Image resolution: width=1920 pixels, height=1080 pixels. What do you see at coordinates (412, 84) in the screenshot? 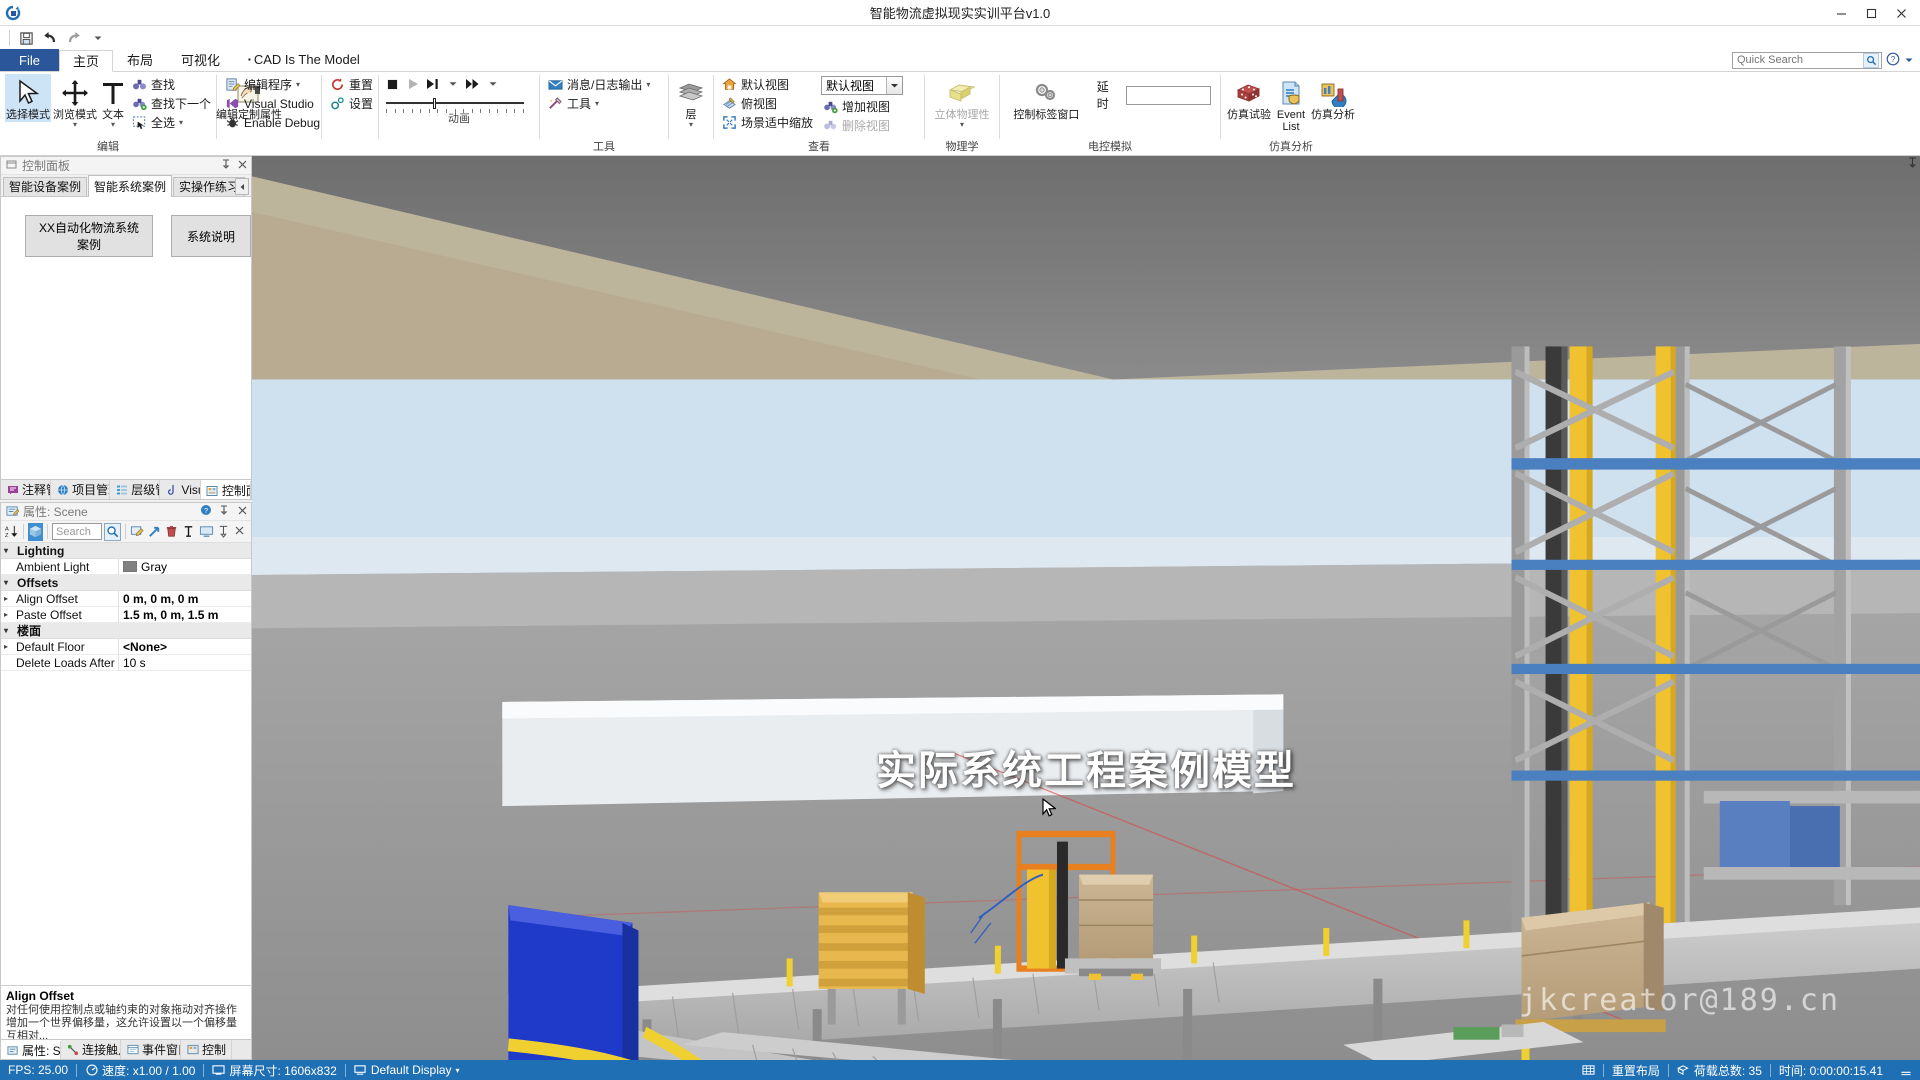
I see `play-button` at bounding box center [412, 84].